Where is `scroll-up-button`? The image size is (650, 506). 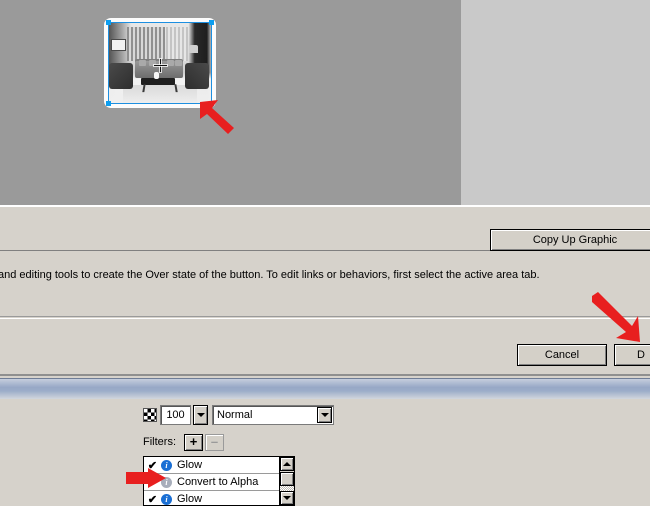 scroll-up-button is located at coordinates (287, 464).